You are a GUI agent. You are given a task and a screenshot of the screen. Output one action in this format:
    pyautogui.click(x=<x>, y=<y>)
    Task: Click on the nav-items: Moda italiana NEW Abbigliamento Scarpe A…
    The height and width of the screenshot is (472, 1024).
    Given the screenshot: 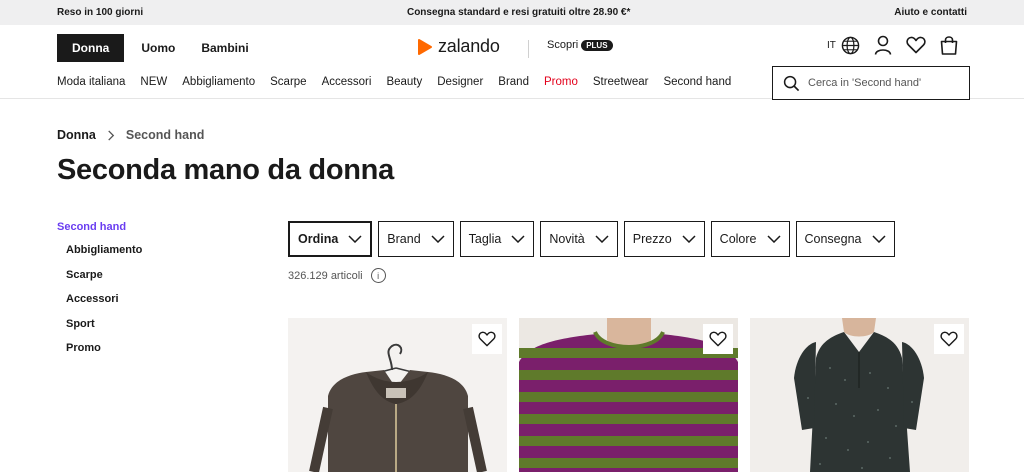 What is the action you would take?
    pyautogui.click(x=394, y=82)
    